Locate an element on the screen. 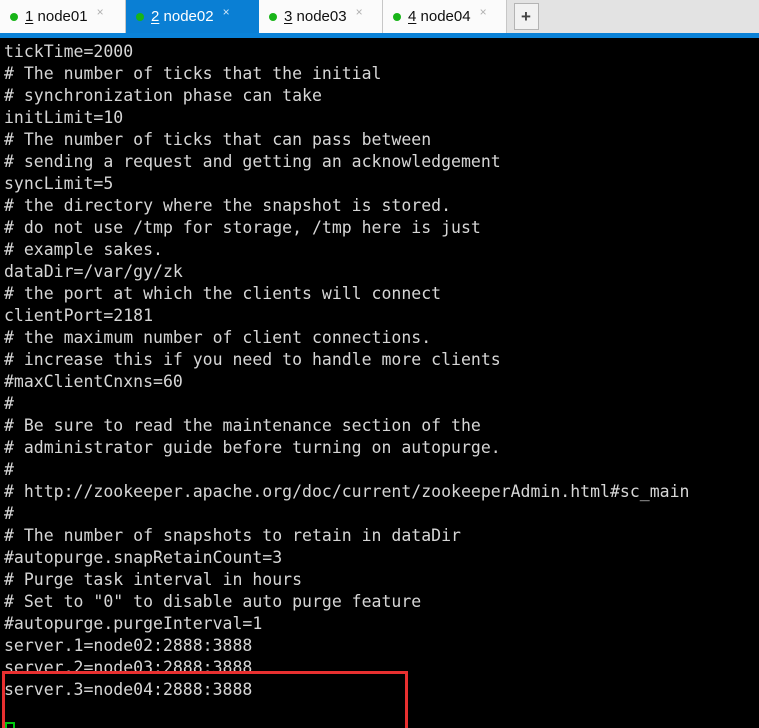 Image resolution: width=759 pixels, height=728 pixels. new-tab-button: + is located at coordinates (526, 16).